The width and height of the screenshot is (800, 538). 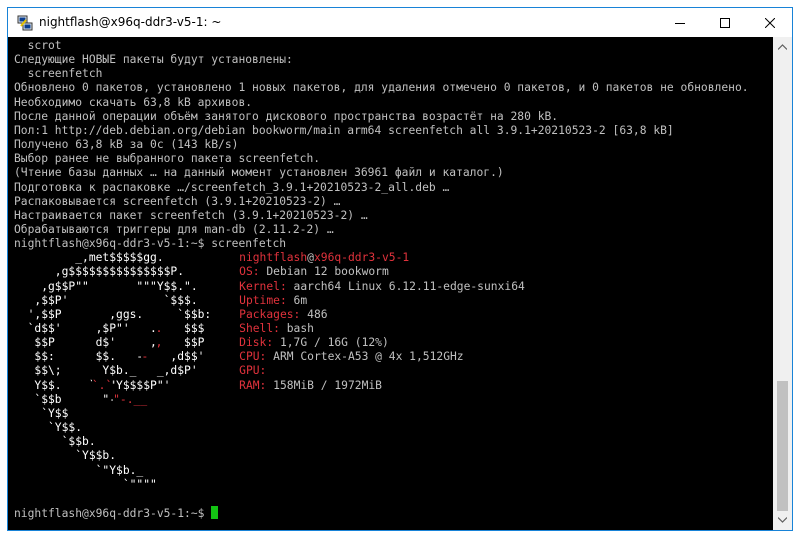 I want to click on logo-ascii: `Y$$b., so click(x=65, y=456).